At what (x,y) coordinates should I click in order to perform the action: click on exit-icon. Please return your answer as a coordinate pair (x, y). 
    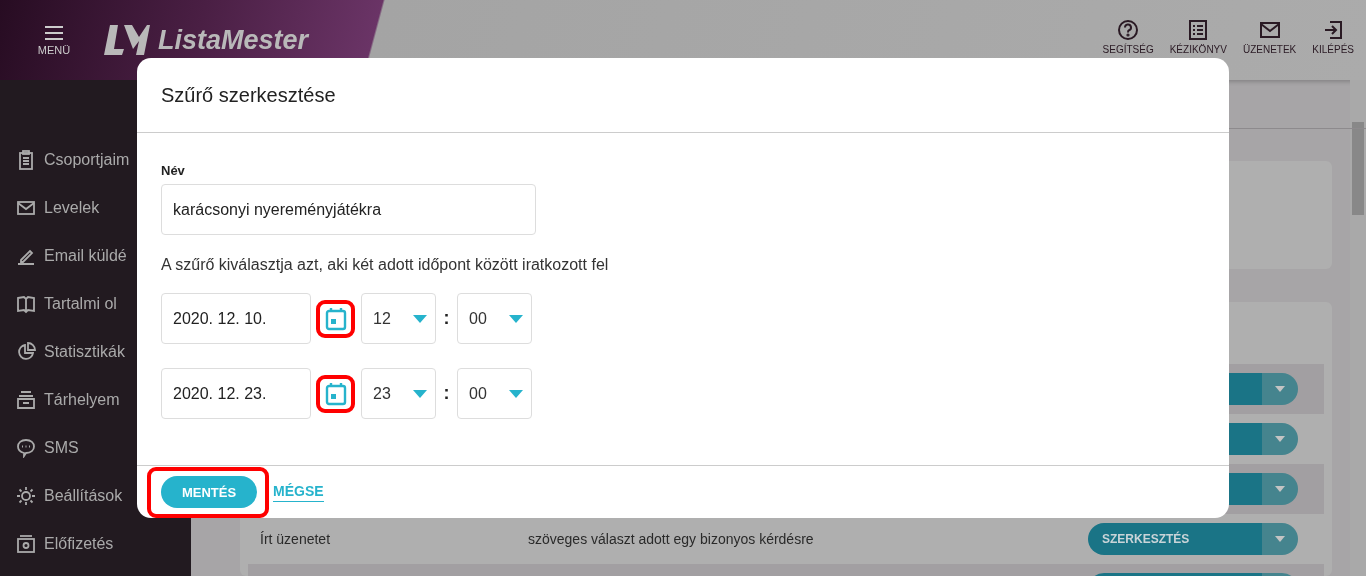
    Looking at the image, I should click on (1333, 30).